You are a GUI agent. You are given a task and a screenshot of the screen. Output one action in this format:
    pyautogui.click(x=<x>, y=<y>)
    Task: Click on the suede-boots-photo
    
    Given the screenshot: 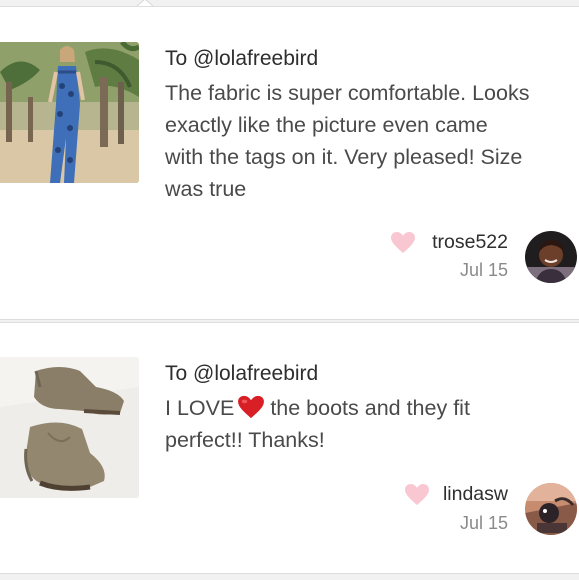 What is the action you would take?
    pyautogui.click(x=69, y=427)
    